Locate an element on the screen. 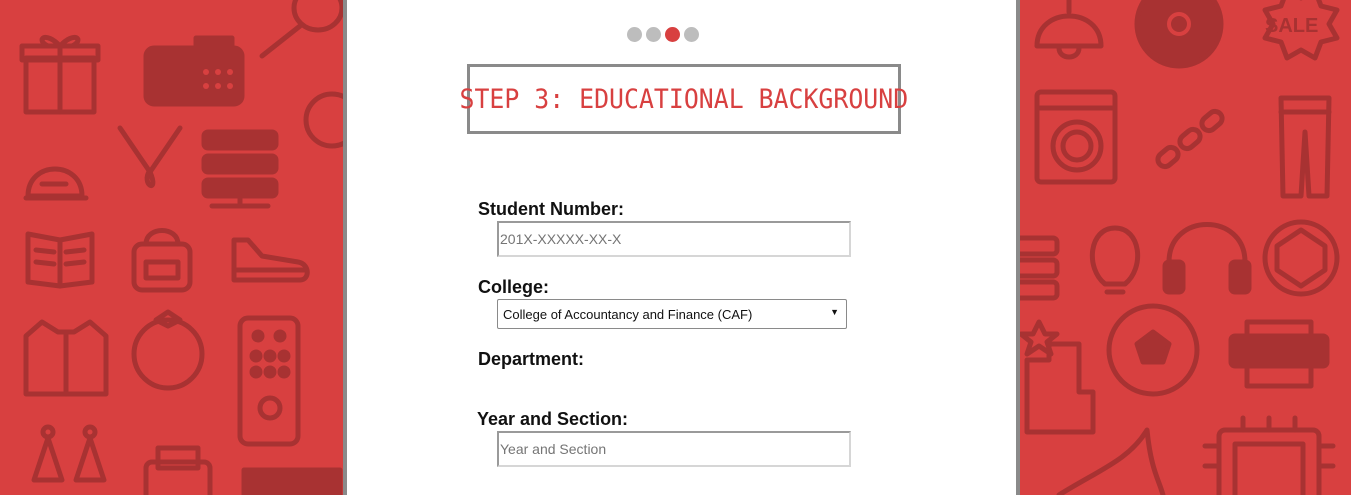  gem-icon is located at coordinates (1301, 258).